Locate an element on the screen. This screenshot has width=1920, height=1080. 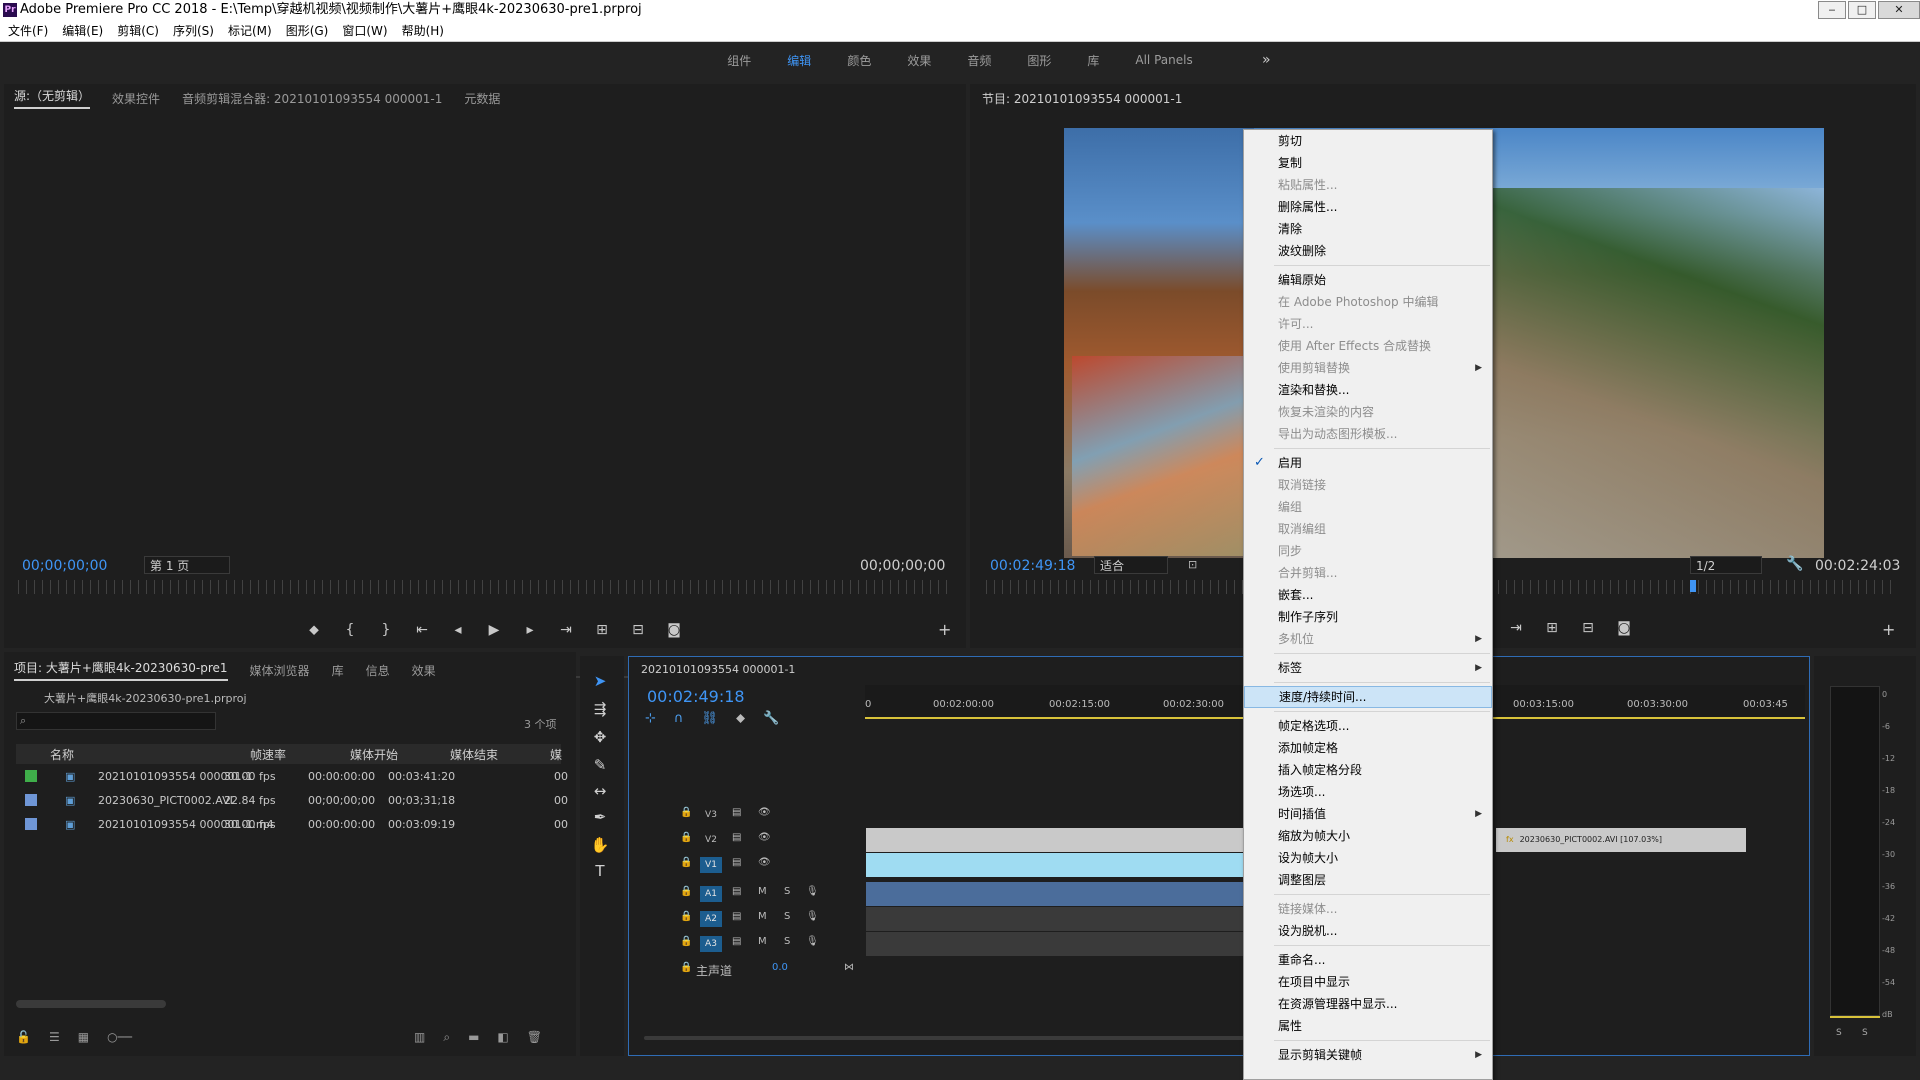
track-label-a2: A2 is located at coordinates (711, 919).